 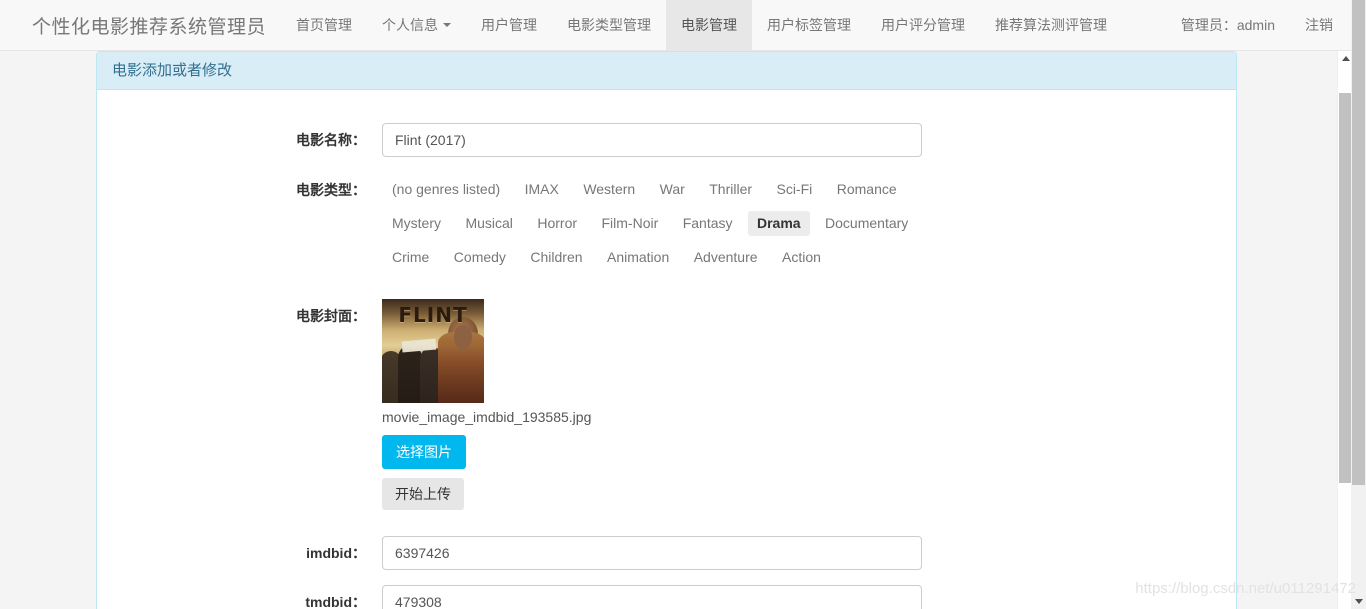 I want to click on nav-item-label: 电影类型管理, so click(x=609, y=25).